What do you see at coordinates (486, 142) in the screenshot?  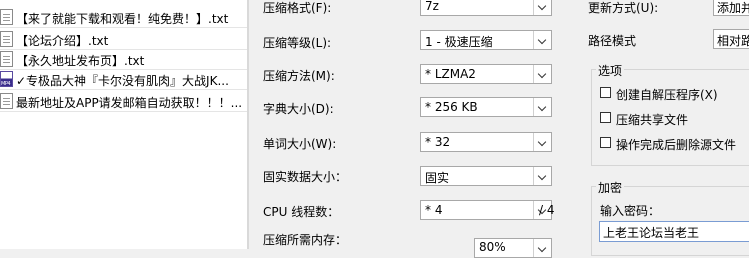 I see `word-select: * 32` at bounding box center [486, 142].